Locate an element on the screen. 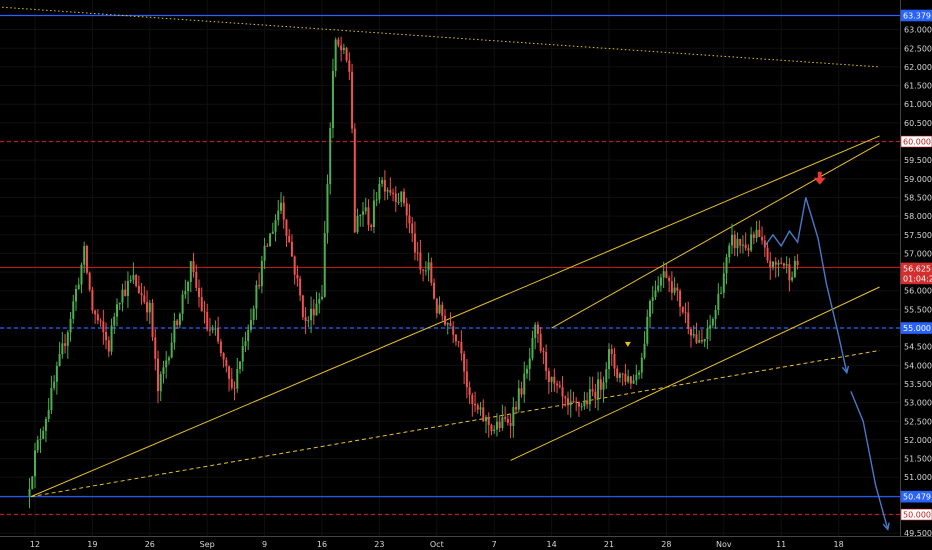 The image size is (932, 550). time-axis: 12 19 26 Sep 9 16 23 Oct 7 14 21 28 Nov 11 18 is located at coordinates (437, 544).